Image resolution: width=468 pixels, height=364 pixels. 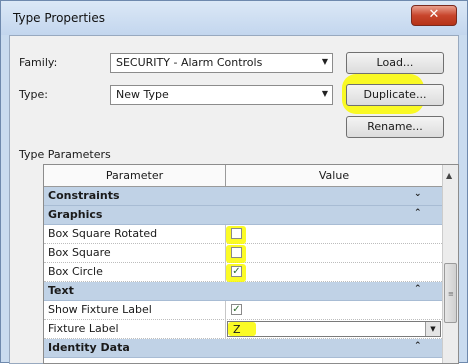 What do you see at coordinates (33, 94) in the screenshot?
I see `type-label: Type:` at bounding box center [33, 94].